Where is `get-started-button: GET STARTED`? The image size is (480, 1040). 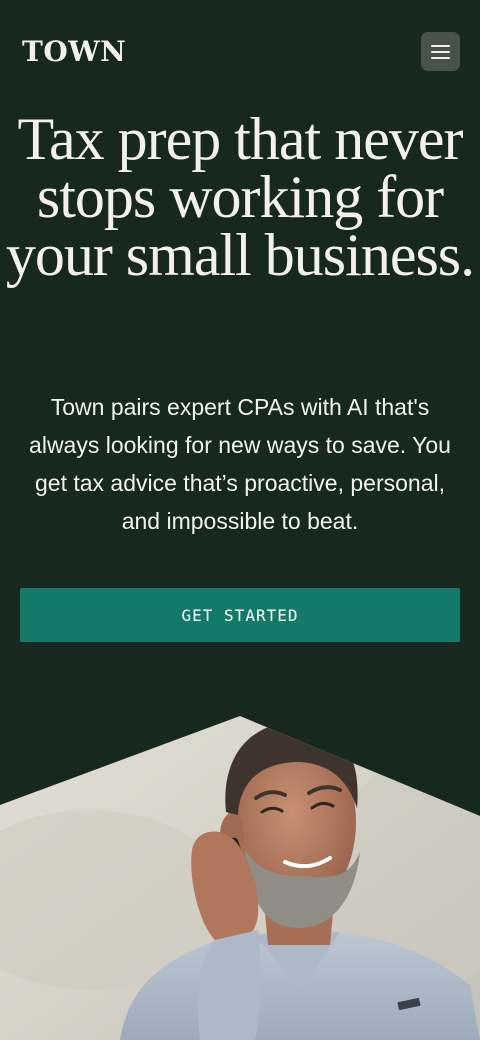
get-started-button: GET STARTED is located at coordinates (240, 615).